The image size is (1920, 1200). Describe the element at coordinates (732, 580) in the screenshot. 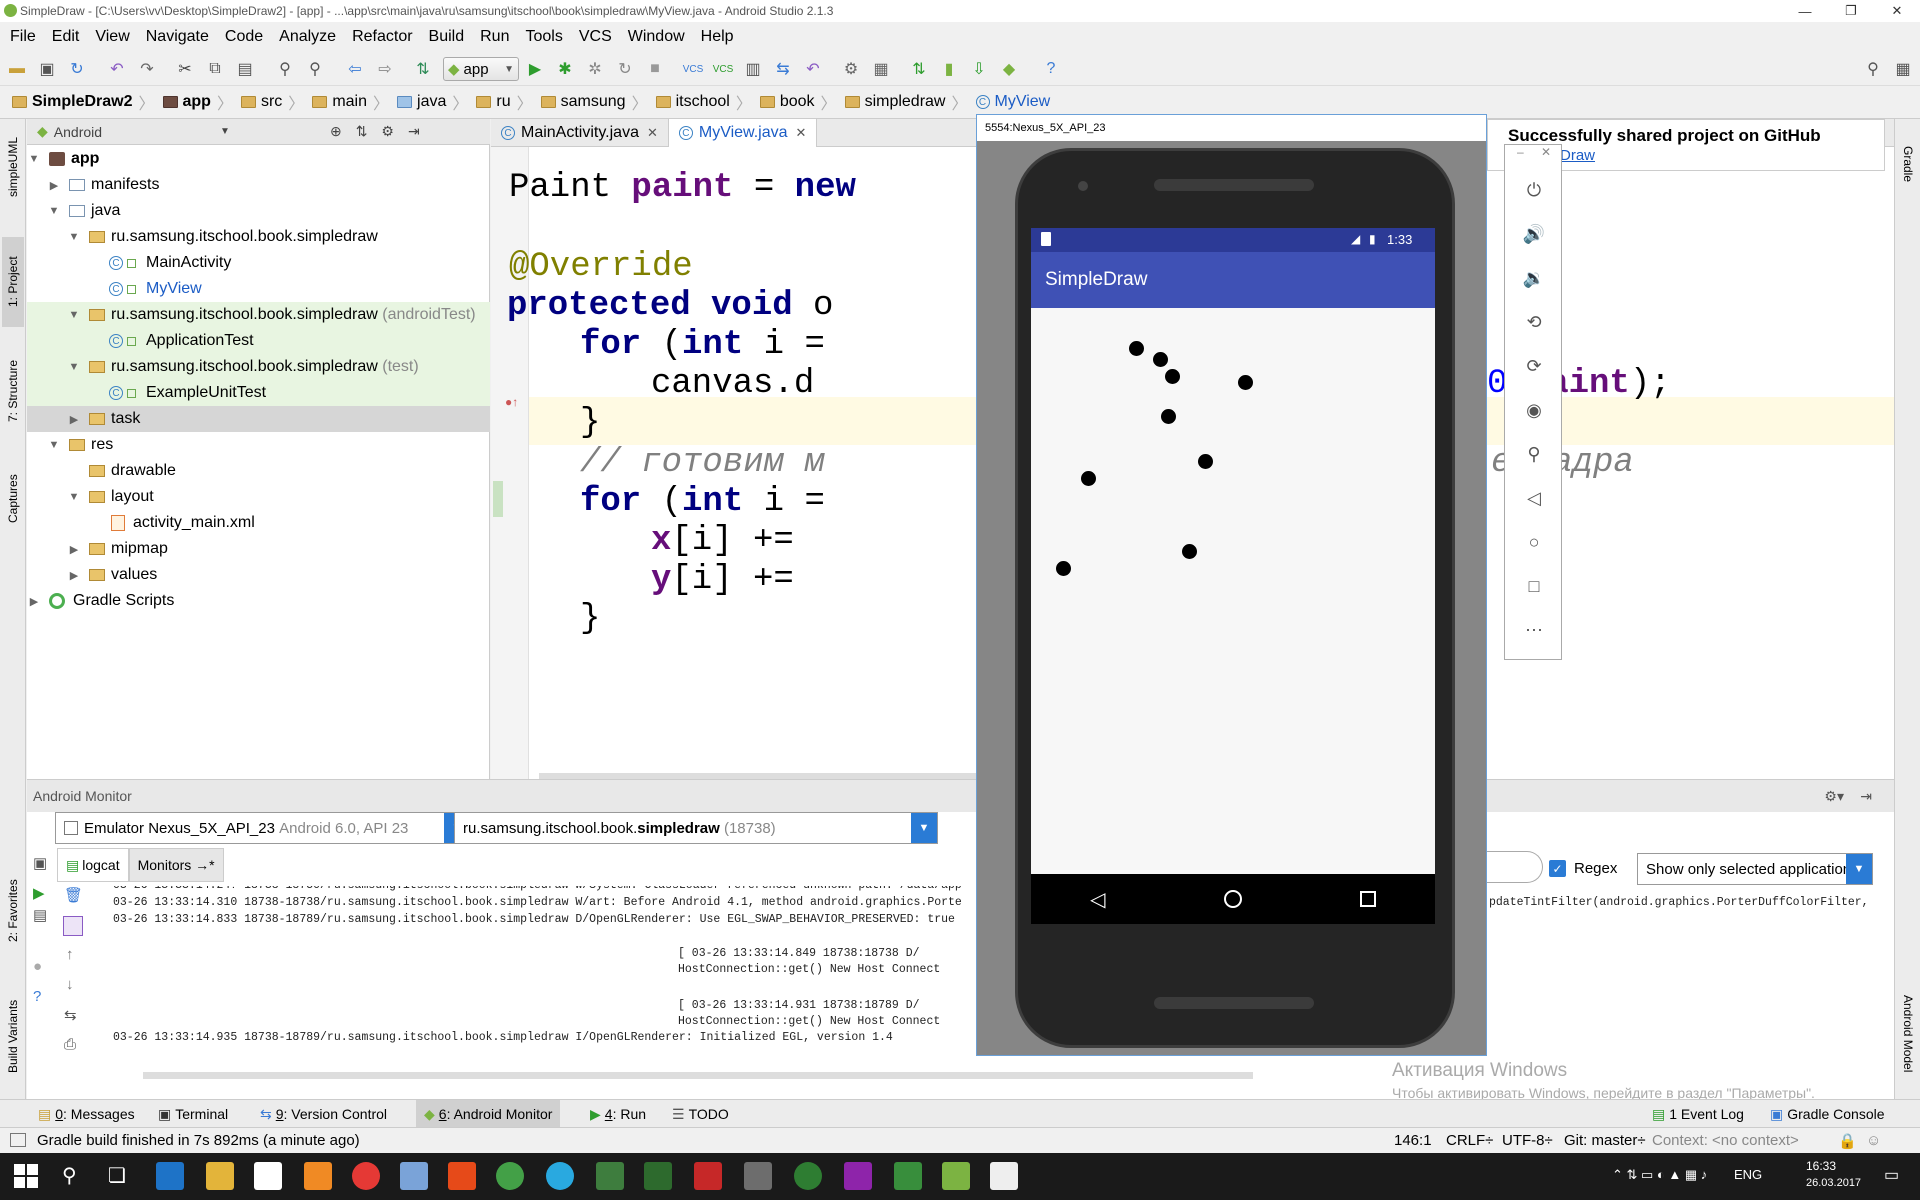

I see `code-line: y[i] +=` at that location.